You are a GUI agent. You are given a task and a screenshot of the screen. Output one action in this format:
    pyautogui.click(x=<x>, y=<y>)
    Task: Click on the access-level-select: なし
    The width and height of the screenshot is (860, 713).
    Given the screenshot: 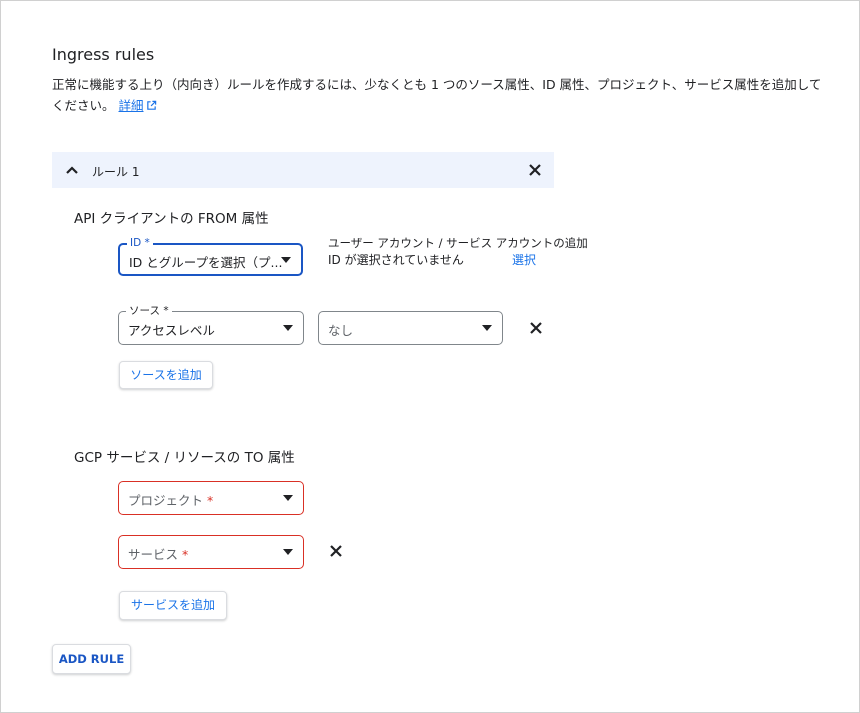 What is the action you would take?
    pyautogui.click(x=410, y=328)
    